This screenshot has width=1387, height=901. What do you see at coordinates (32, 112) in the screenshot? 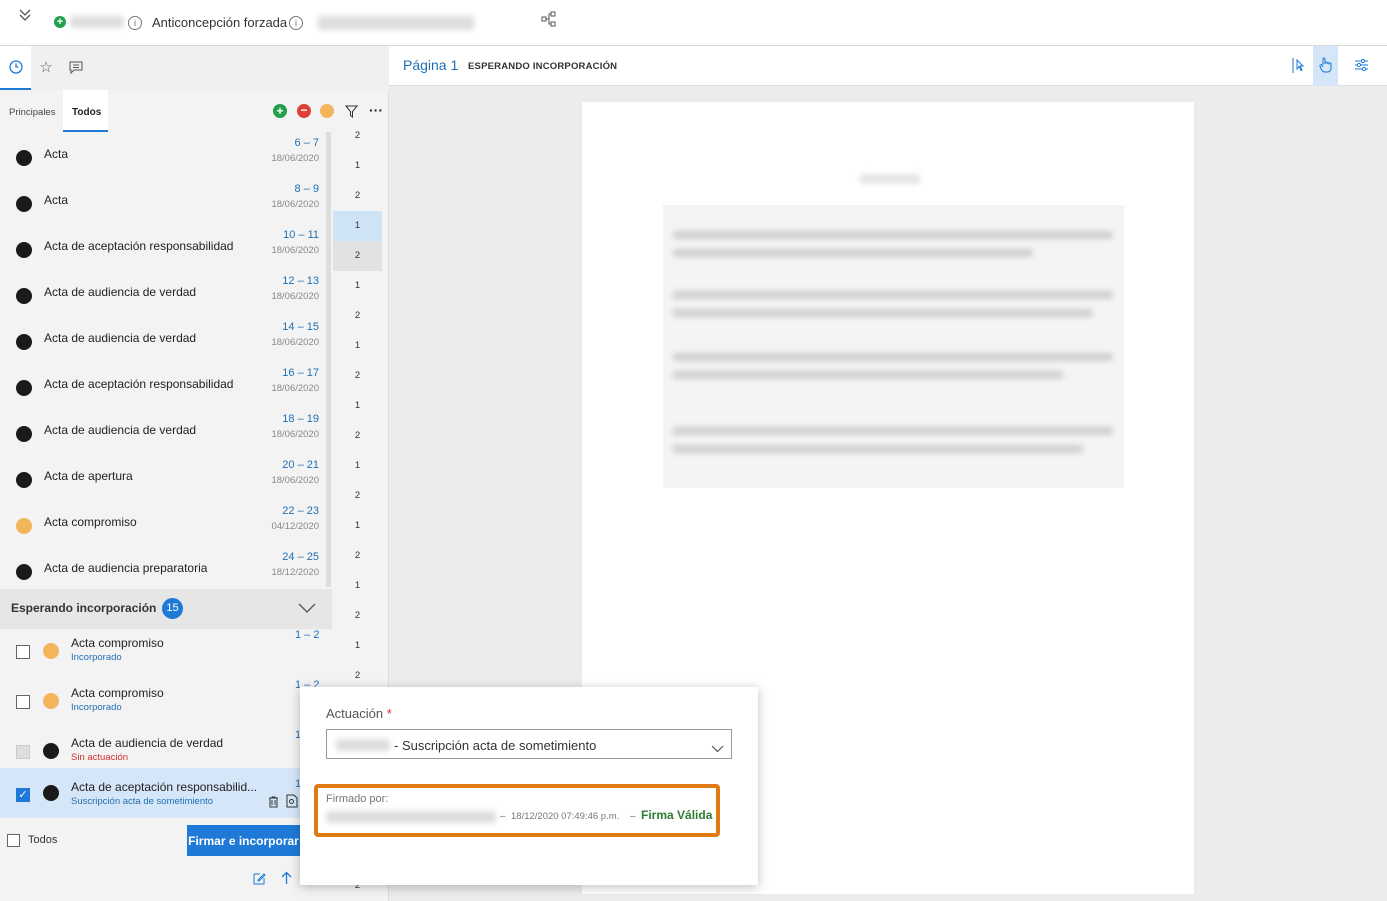
I see `tab-principales: Principales` at bounding box center [32, 112].